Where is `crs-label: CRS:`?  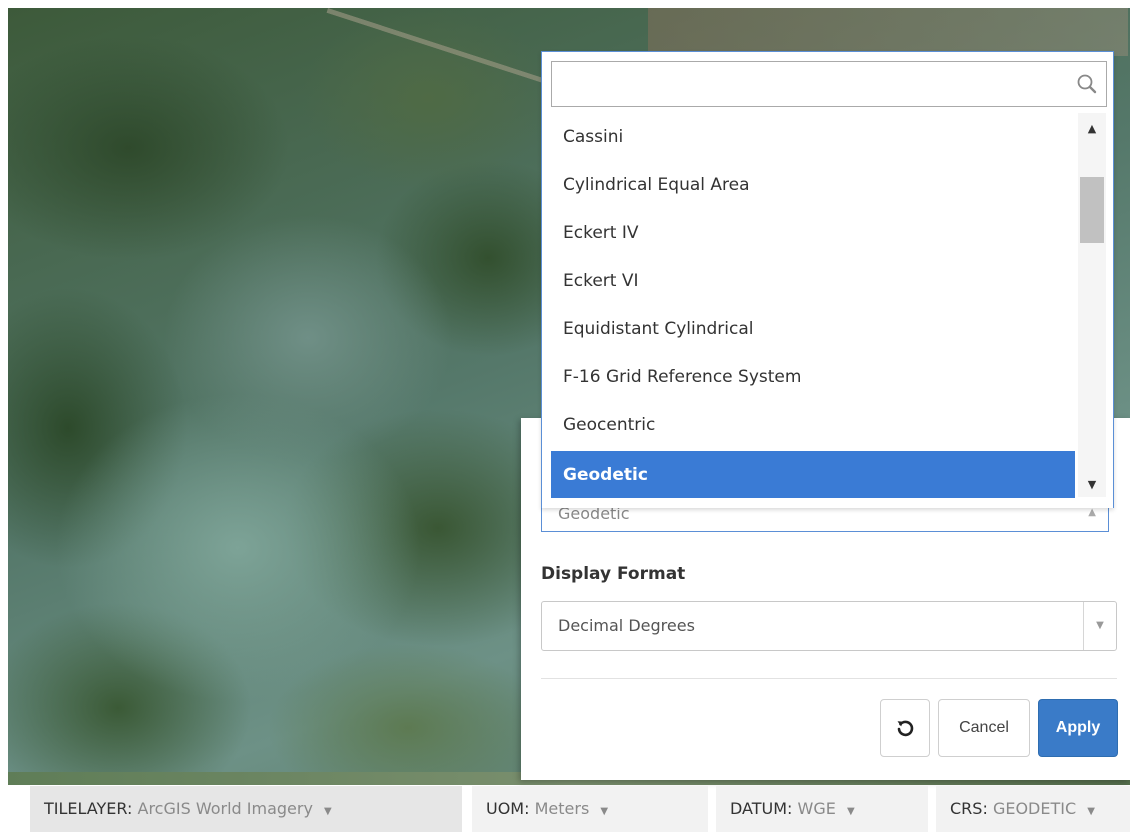
crs-label: CRS: is located at coordinates (969, 808).